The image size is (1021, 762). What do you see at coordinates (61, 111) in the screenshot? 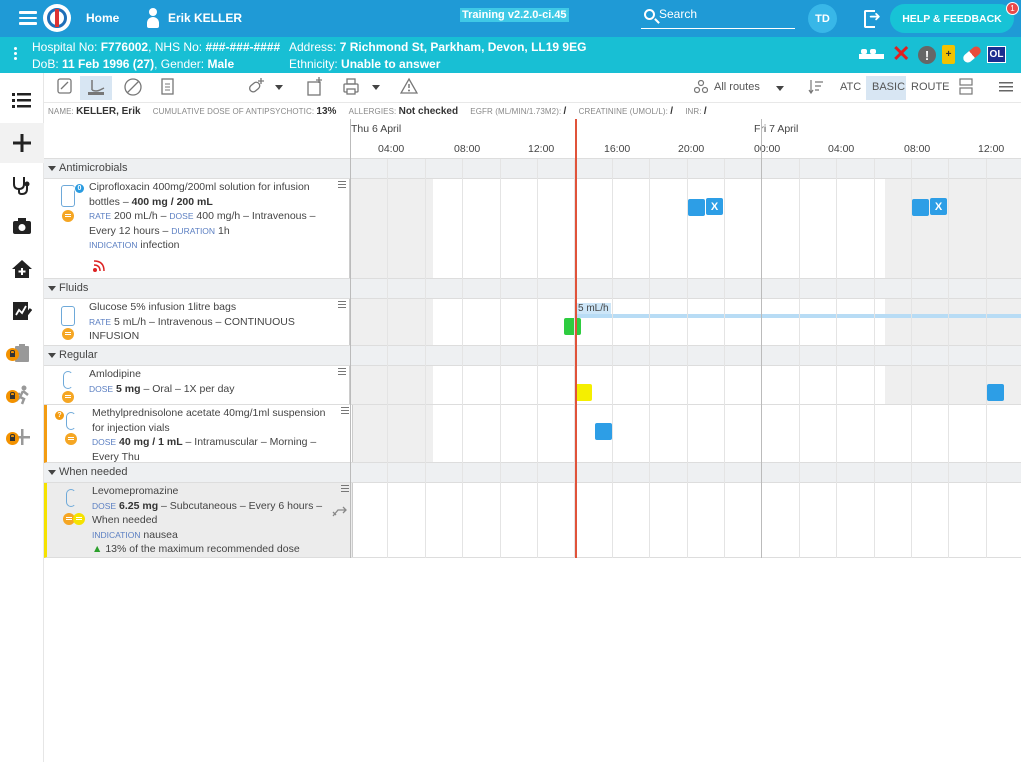
I see `name-key: Name:` at bounding box center [61, 111].